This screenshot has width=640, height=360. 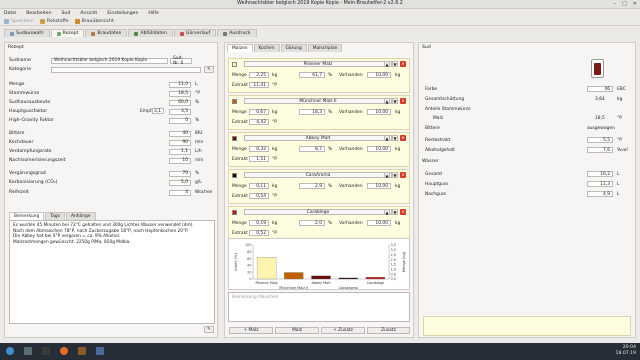 What do you see at coordinates (180, 133) in the screenshot?
I see `field-value: 40` at bounding box center [180, 133].